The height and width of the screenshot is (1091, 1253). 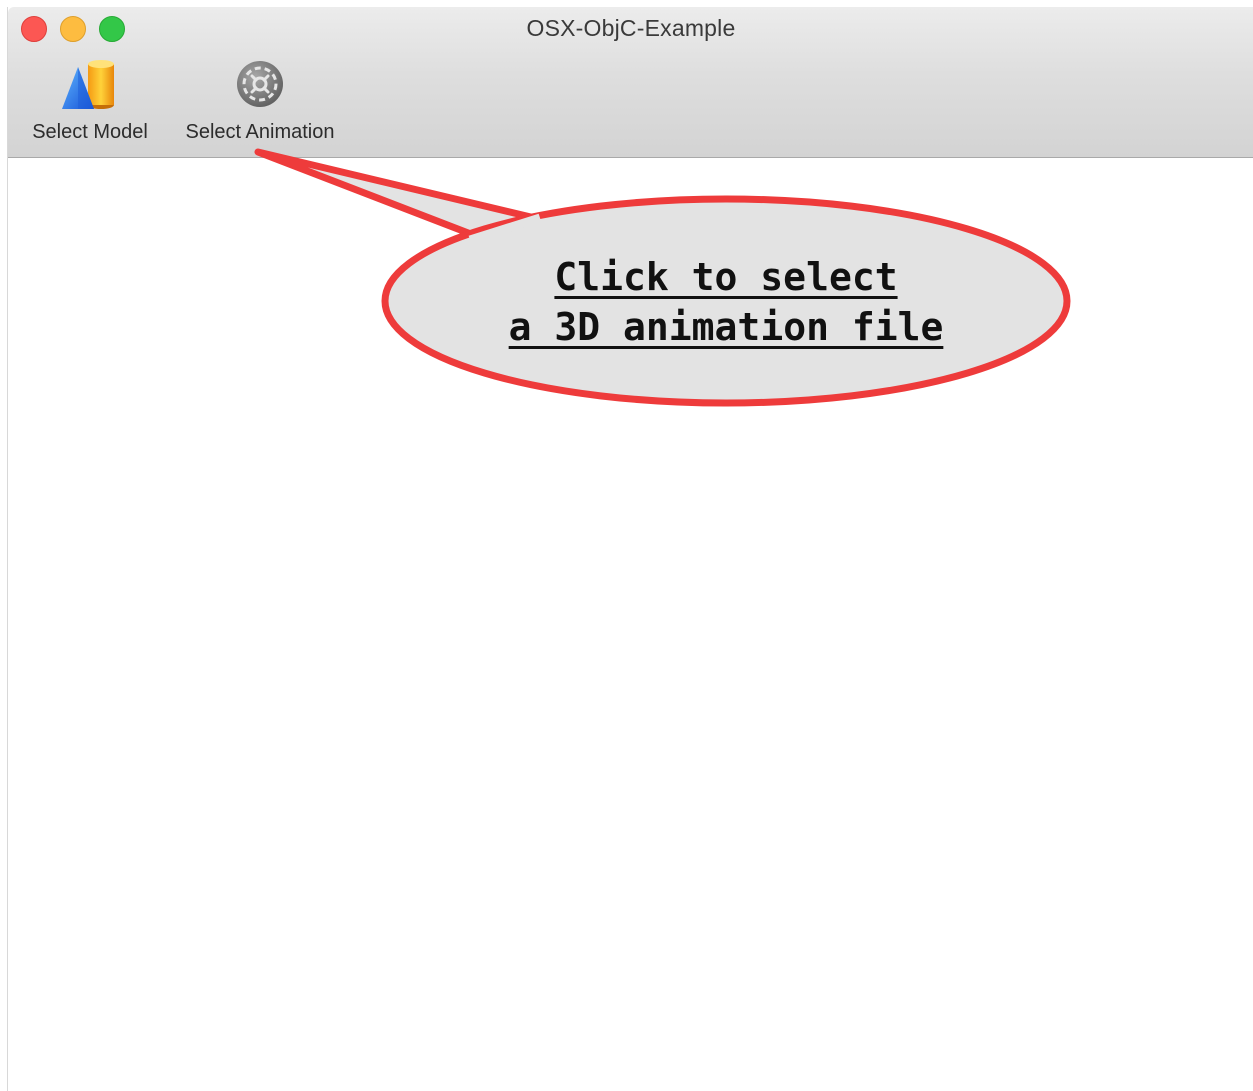 What do you see at coordinates (260, 132) in the screenshot?
I see `select-animation-label: Select Animation` at bounding box center [260, 132].